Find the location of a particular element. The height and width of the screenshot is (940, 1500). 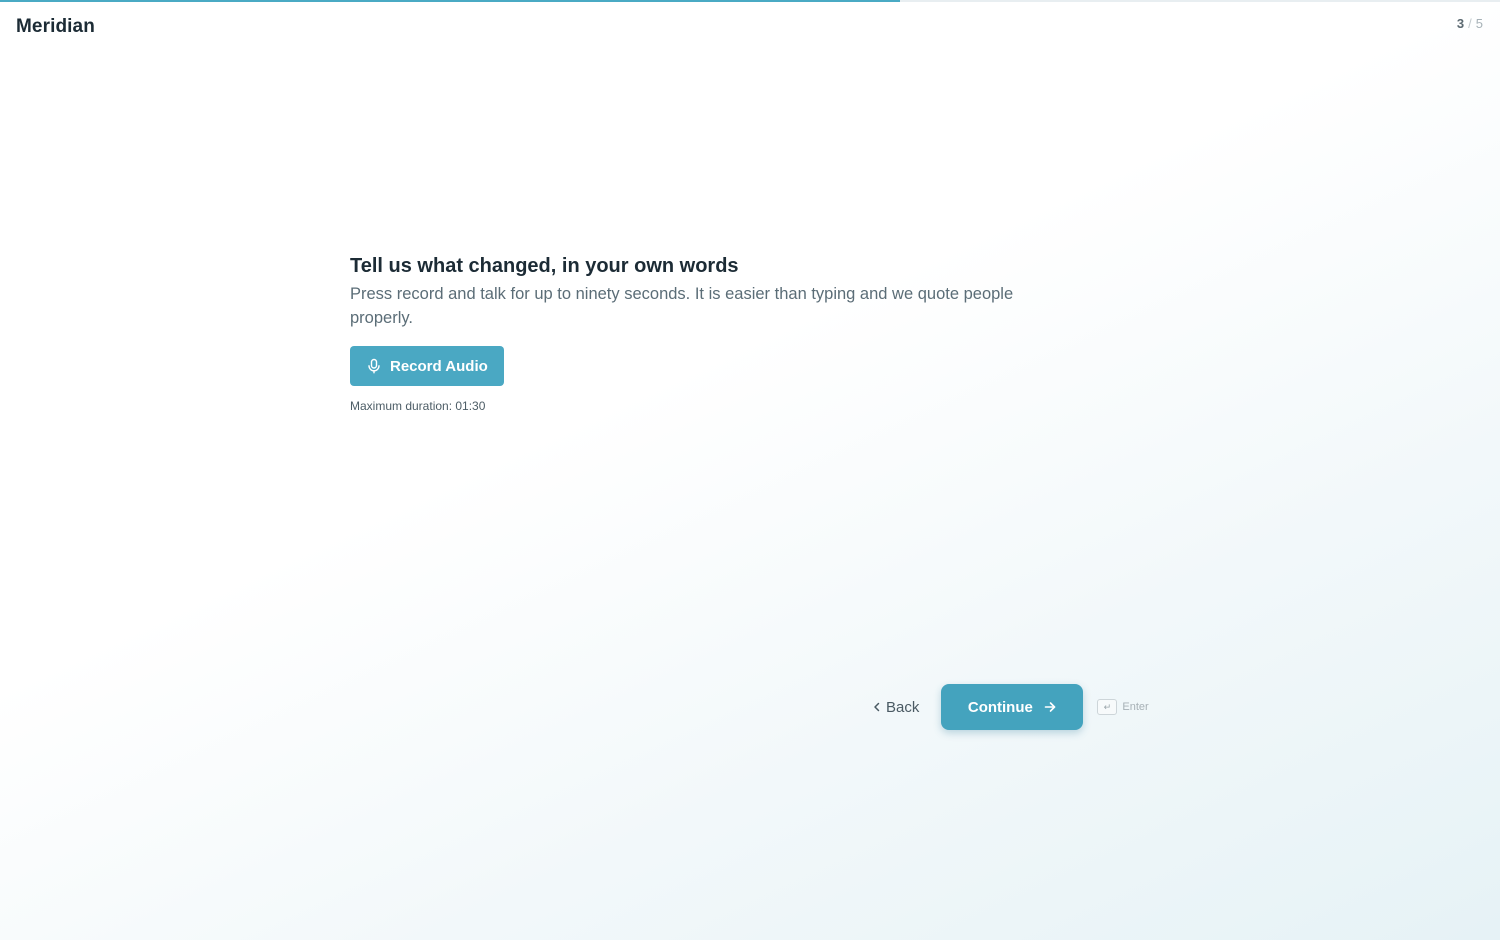

navigation-bar: Back Continue ↵ Enter is located at coordinates (1010, 707).